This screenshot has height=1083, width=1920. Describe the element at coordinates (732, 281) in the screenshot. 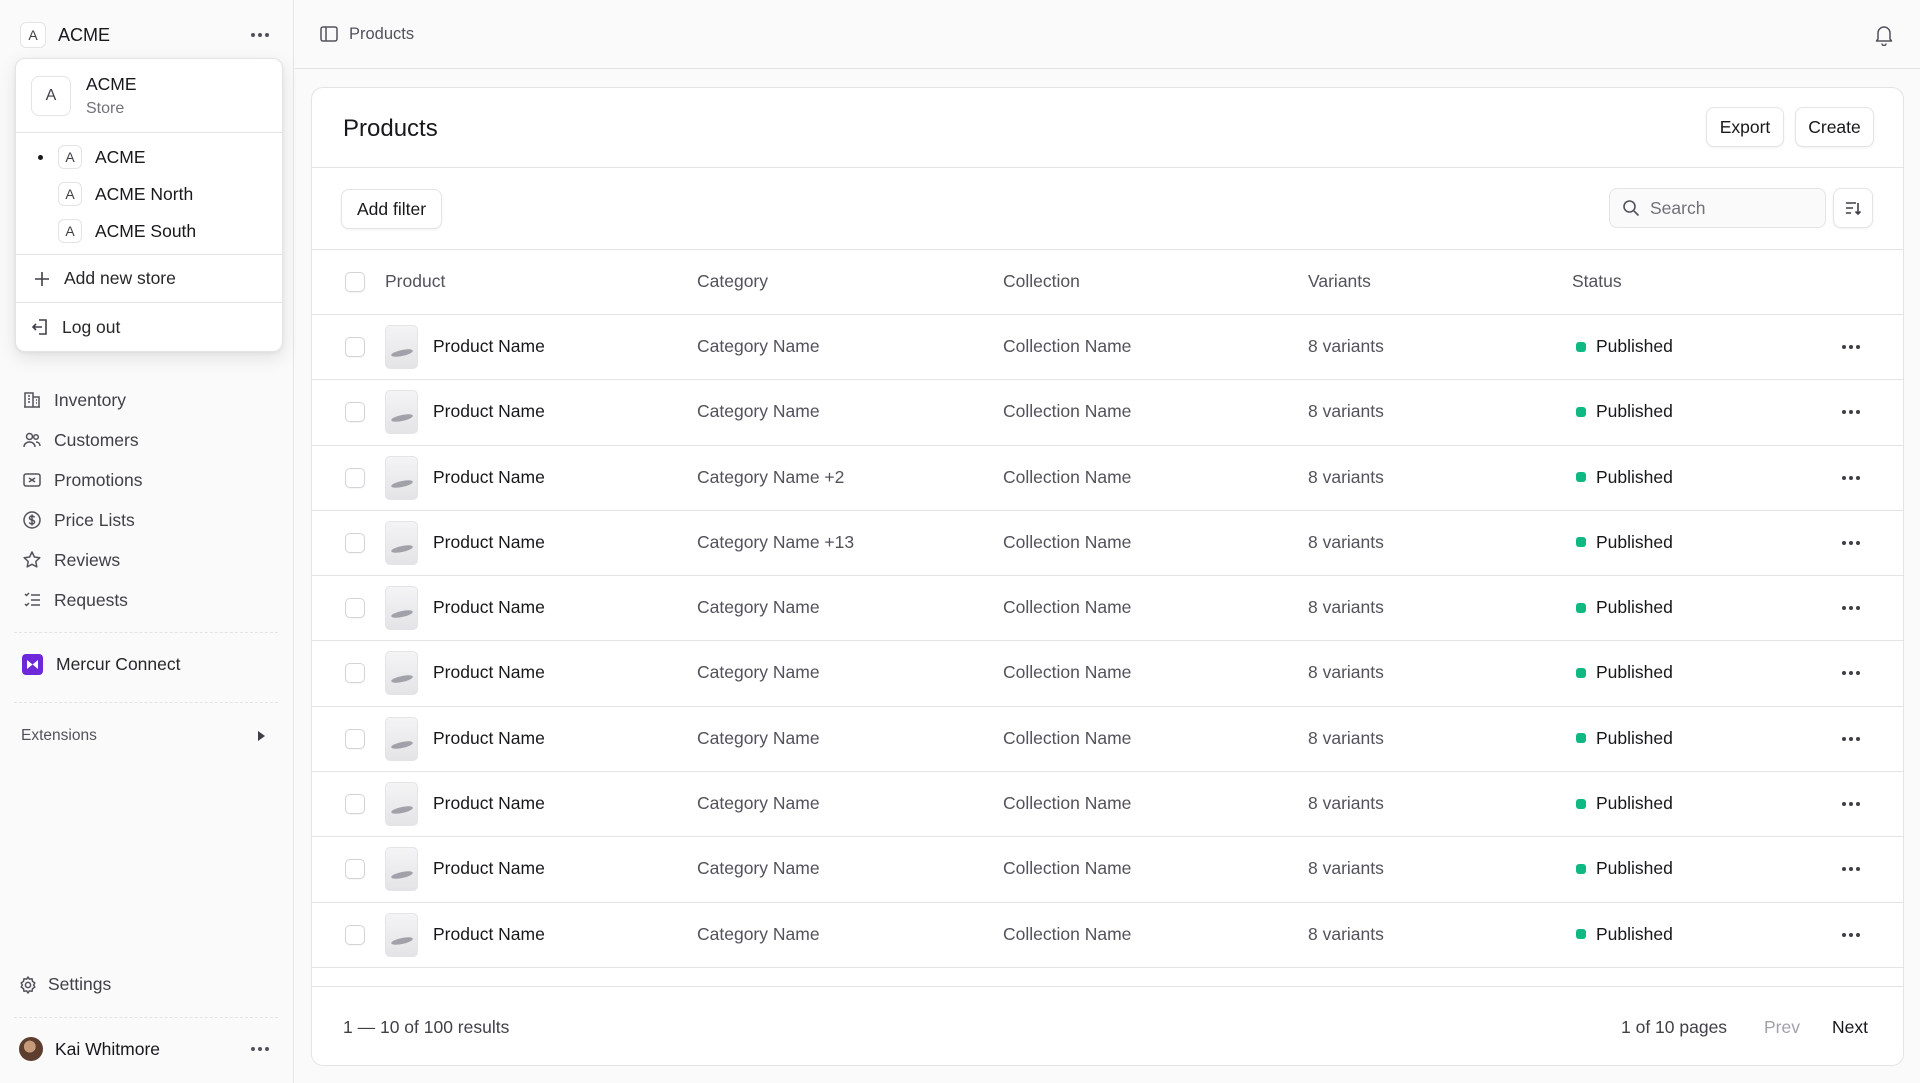

I see `column-header-category: Category` at that location.